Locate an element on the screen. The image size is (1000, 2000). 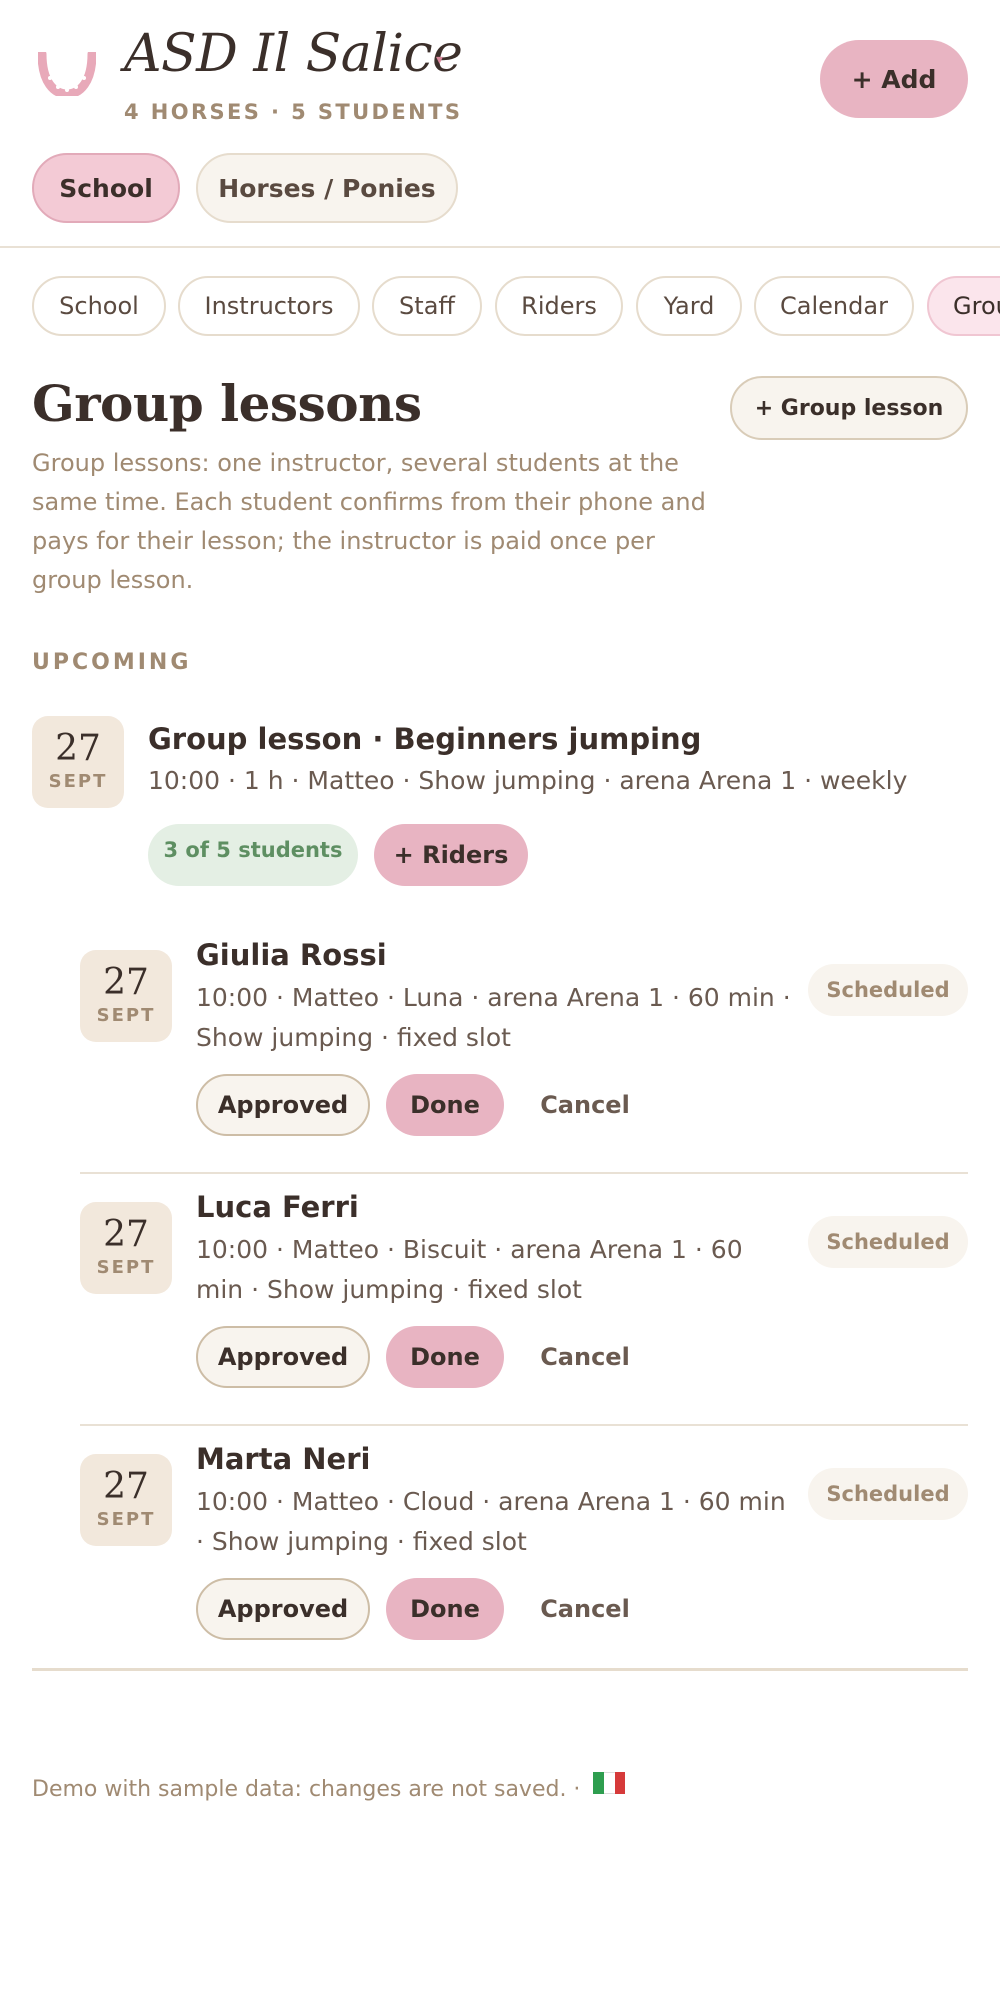
nav-chip-calendar: Calendar is located at coordinates (834, 306).